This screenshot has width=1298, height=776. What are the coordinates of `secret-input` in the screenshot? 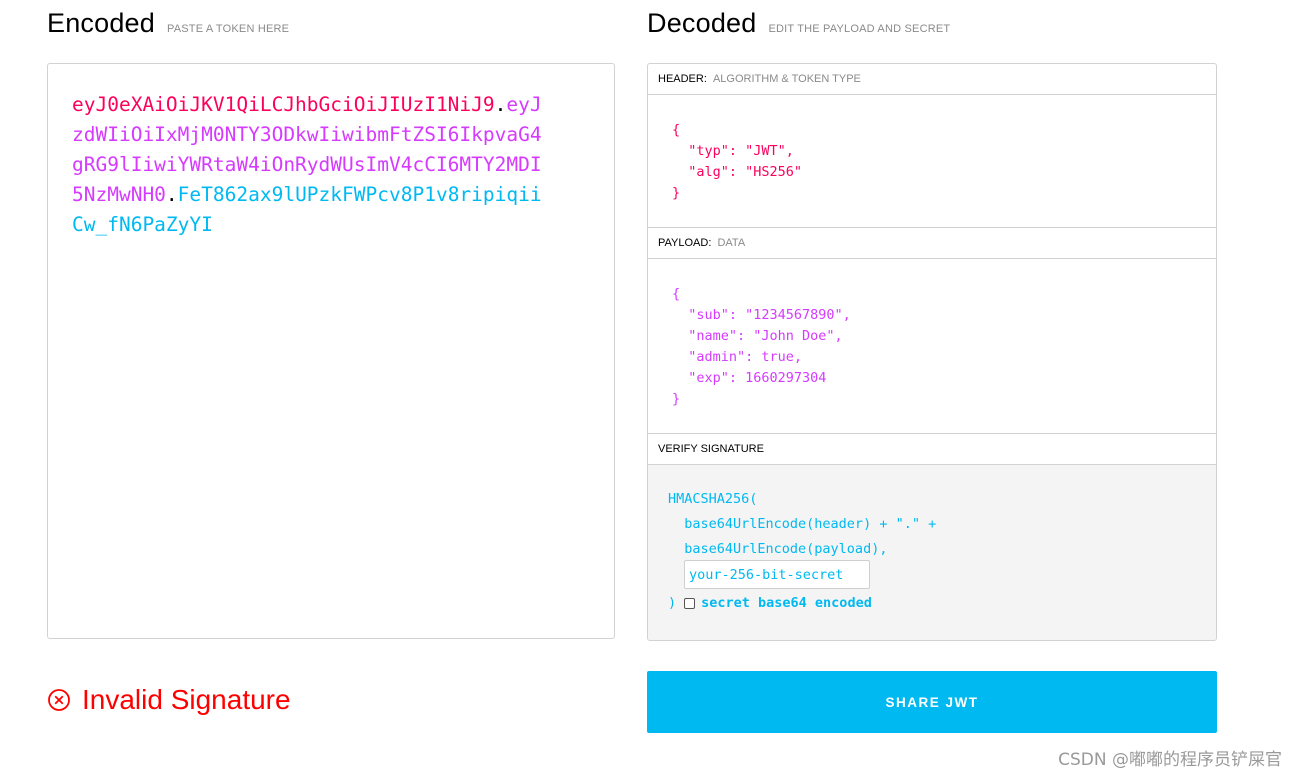 It's located at (777, 574).